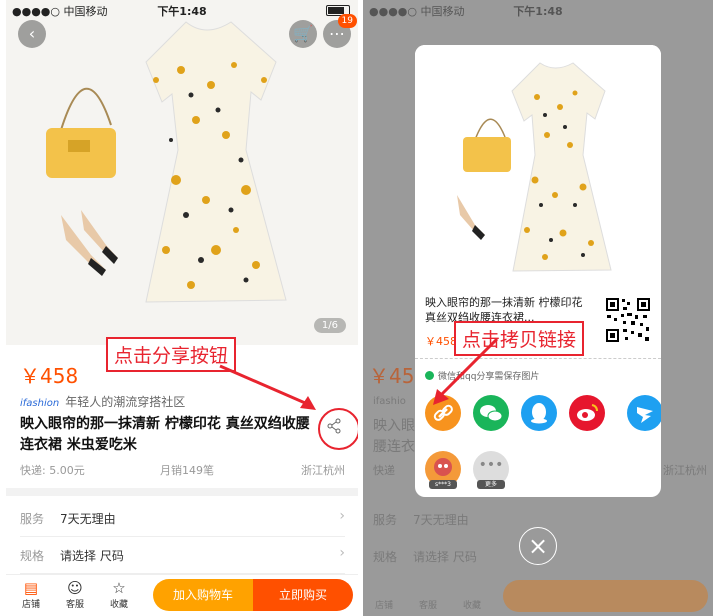  I want to click on buy-now-button: 立即购买, so click(303, 595).